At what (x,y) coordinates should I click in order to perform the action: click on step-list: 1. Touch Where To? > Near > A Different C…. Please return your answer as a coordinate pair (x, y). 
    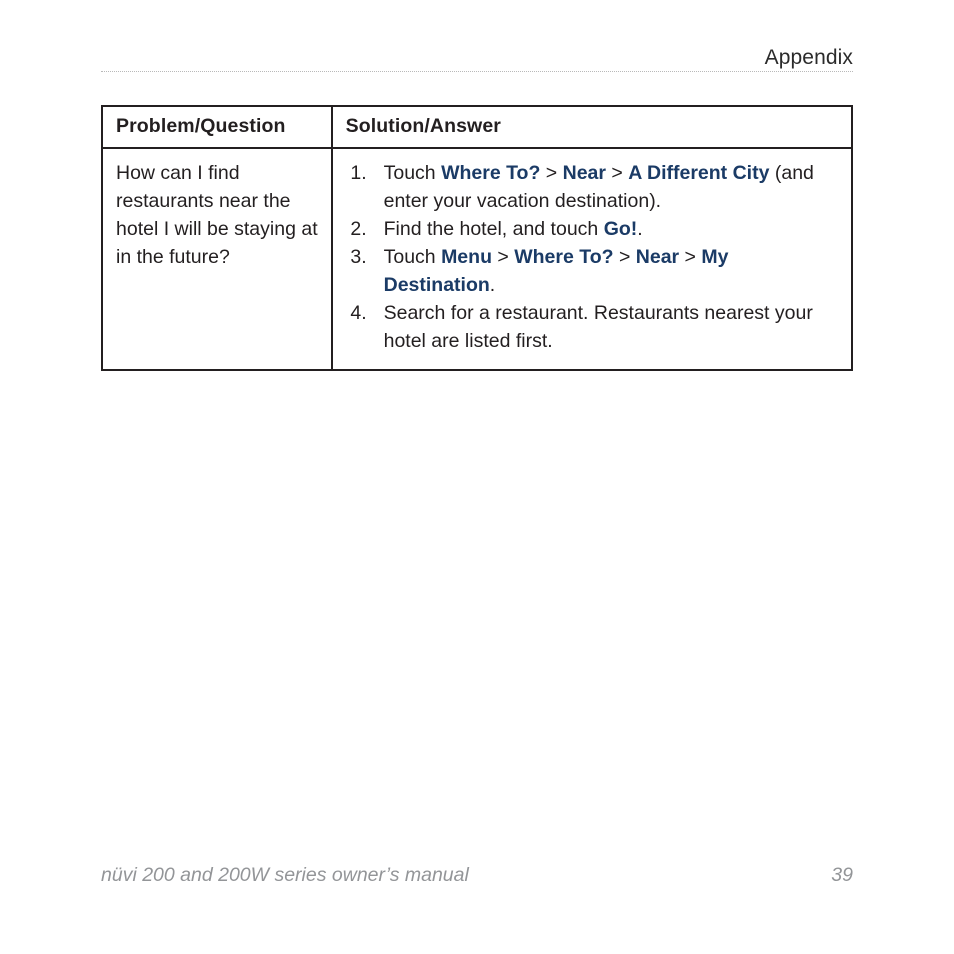
    Looking at the image, I should click on (592, 257).